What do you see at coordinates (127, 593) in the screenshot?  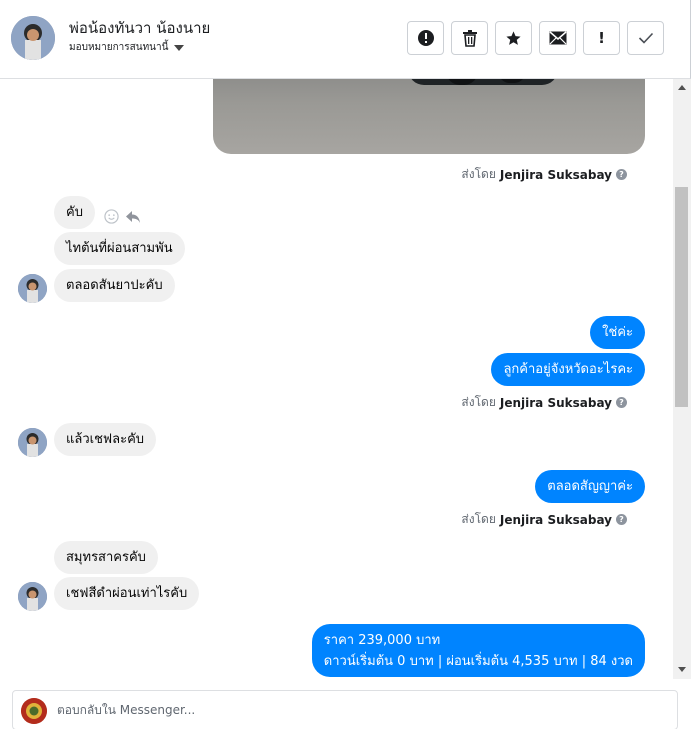 I see `incoming-message: เชฟสีดำผ่อนเท่าไรคับ` at bounding box center [127, 593].